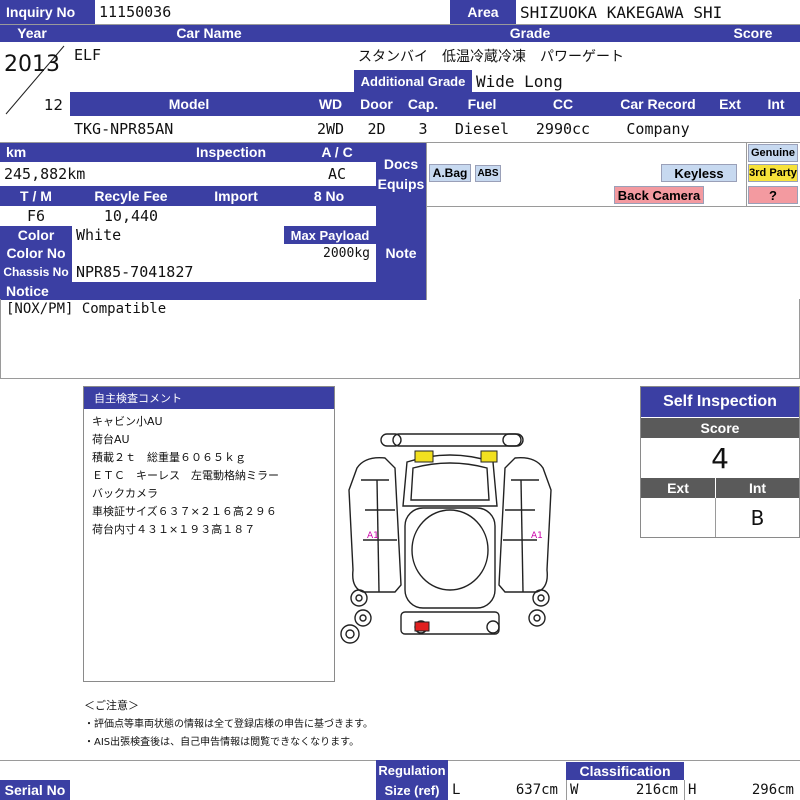  I want to click on notes-line-2: ・AIS出張検査後は、自己申告情報は閲覧できなくなります。, so click(222, 742).